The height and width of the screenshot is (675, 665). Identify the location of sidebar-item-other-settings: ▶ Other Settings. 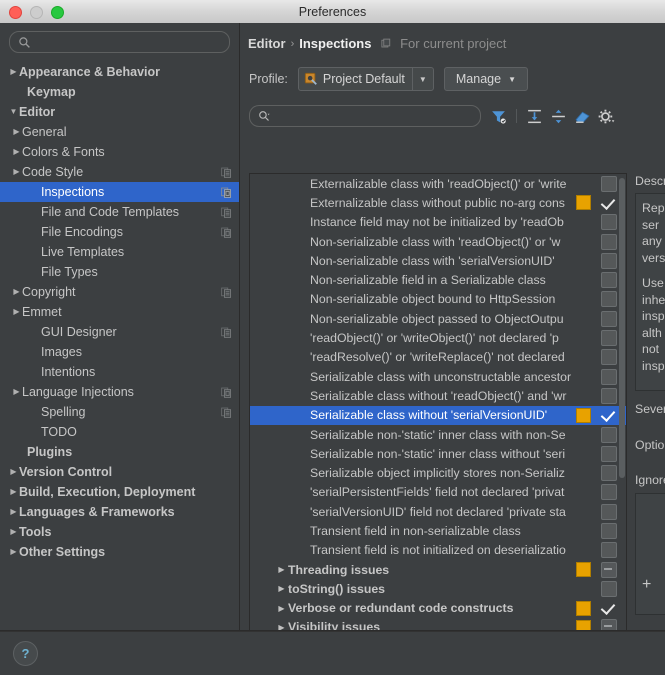
(119, 552).